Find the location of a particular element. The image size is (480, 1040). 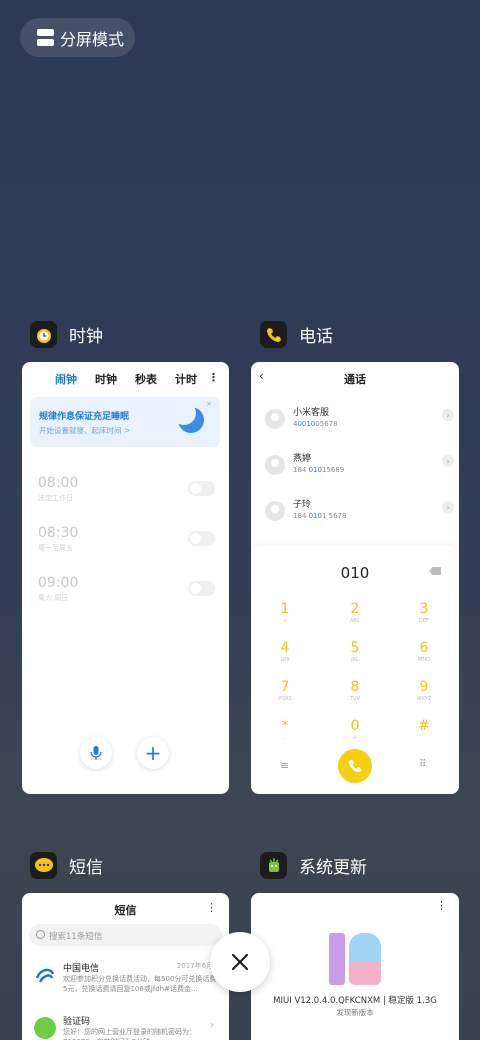

alarm-time: 08:30 is located at coordinates (58, 533).